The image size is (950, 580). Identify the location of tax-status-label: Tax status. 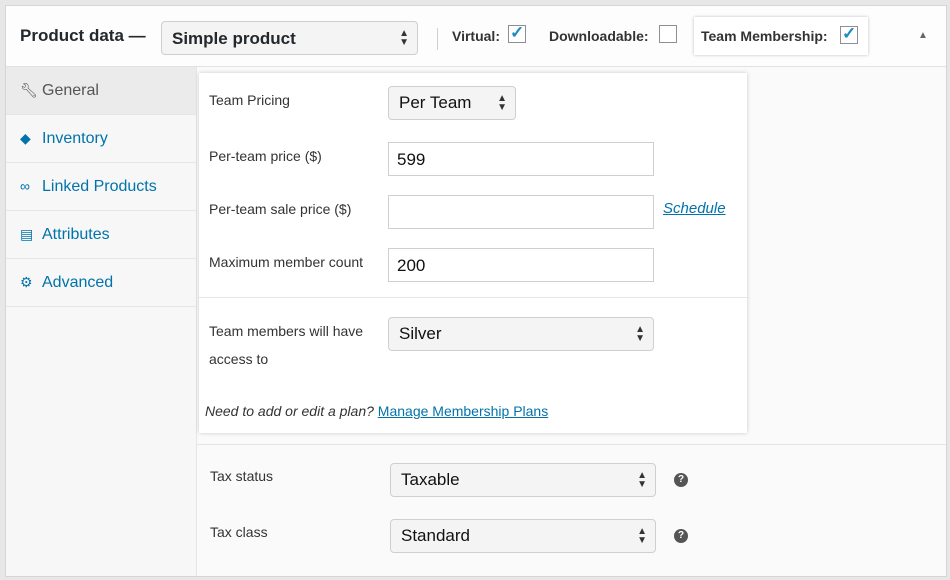
(242, 476).